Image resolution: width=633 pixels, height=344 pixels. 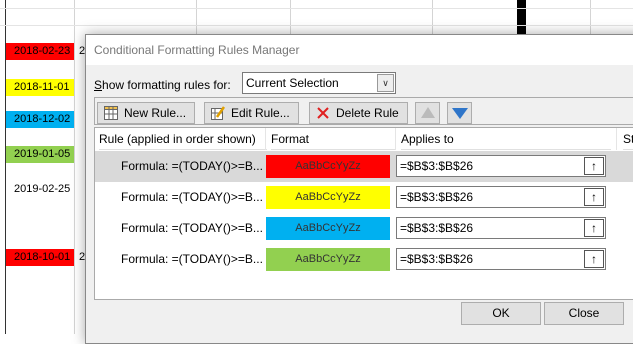 What do you see at coordinates (74, 167) in the screenshot?
I see `column-border` at bounding box center [74, 167].